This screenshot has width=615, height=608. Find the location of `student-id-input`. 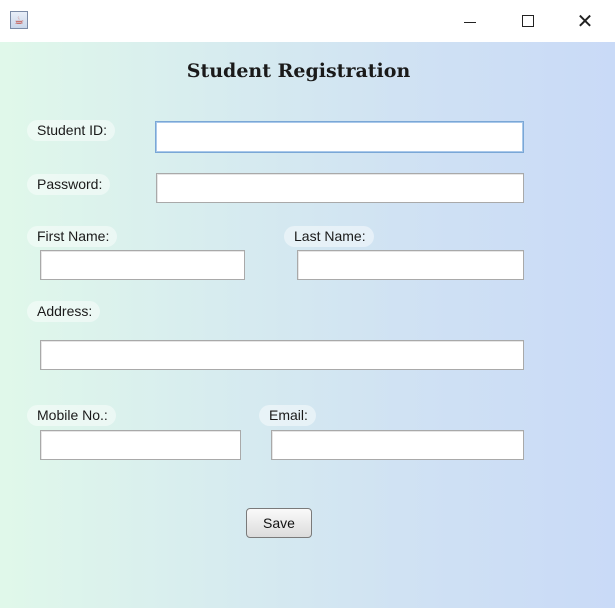

student-id-input is located at coordinates (339, 137).